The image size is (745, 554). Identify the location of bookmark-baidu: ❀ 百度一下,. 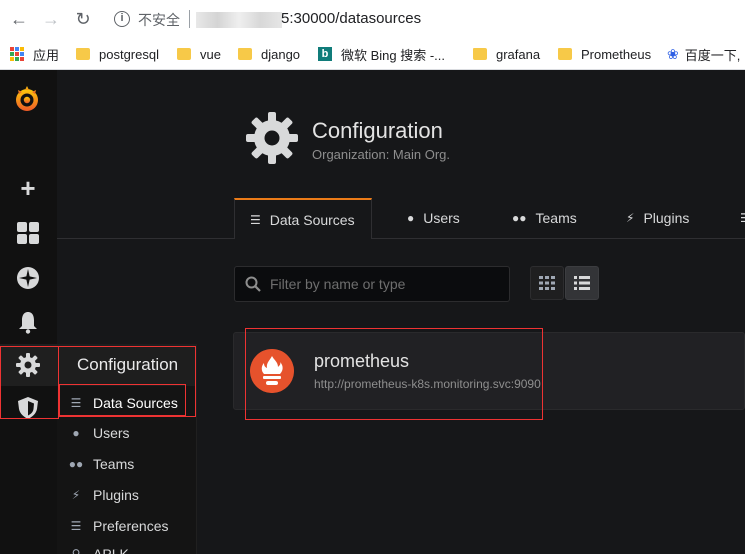
(703, 54).